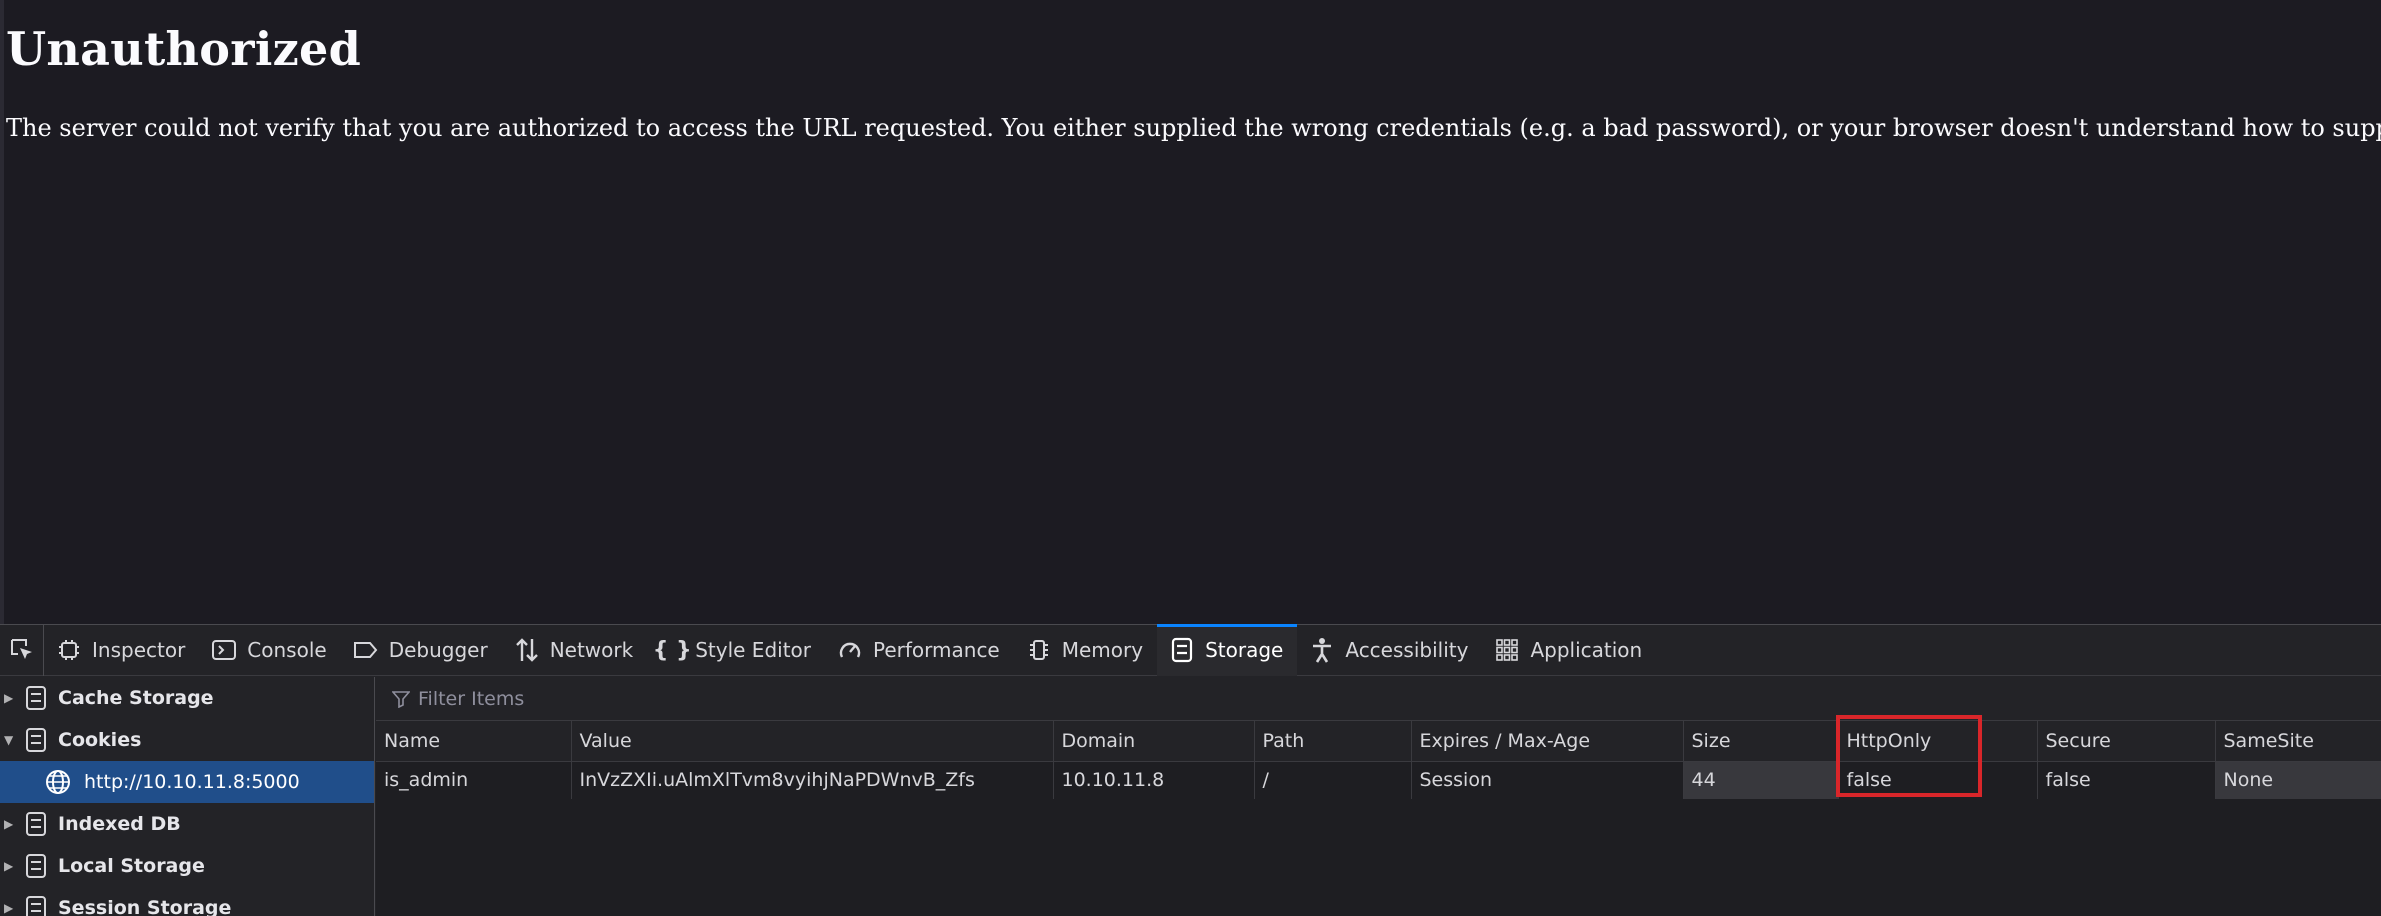  I want to click on sidebar-item-cache-storage: ▶ Cache Storage, so click(187, 698).